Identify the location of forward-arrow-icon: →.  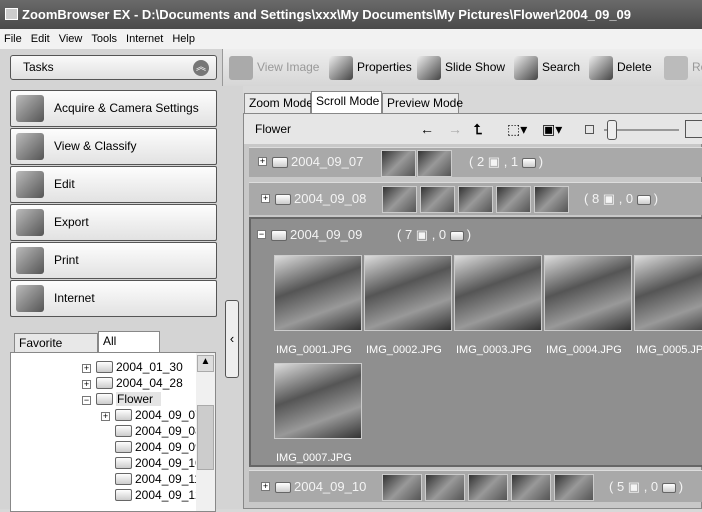
(455, 129).